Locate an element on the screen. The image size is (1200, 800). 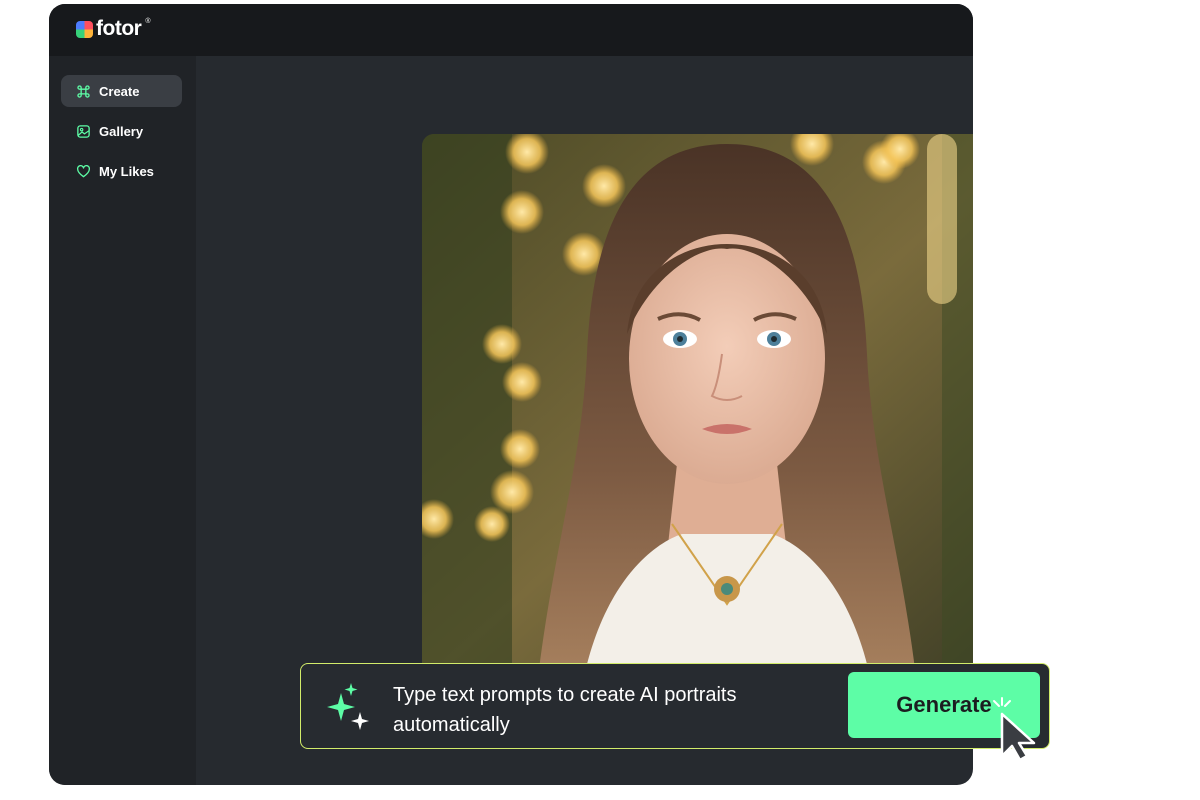
sidebar-item-my-likes: My Likes is located at coordinates (121, 171).